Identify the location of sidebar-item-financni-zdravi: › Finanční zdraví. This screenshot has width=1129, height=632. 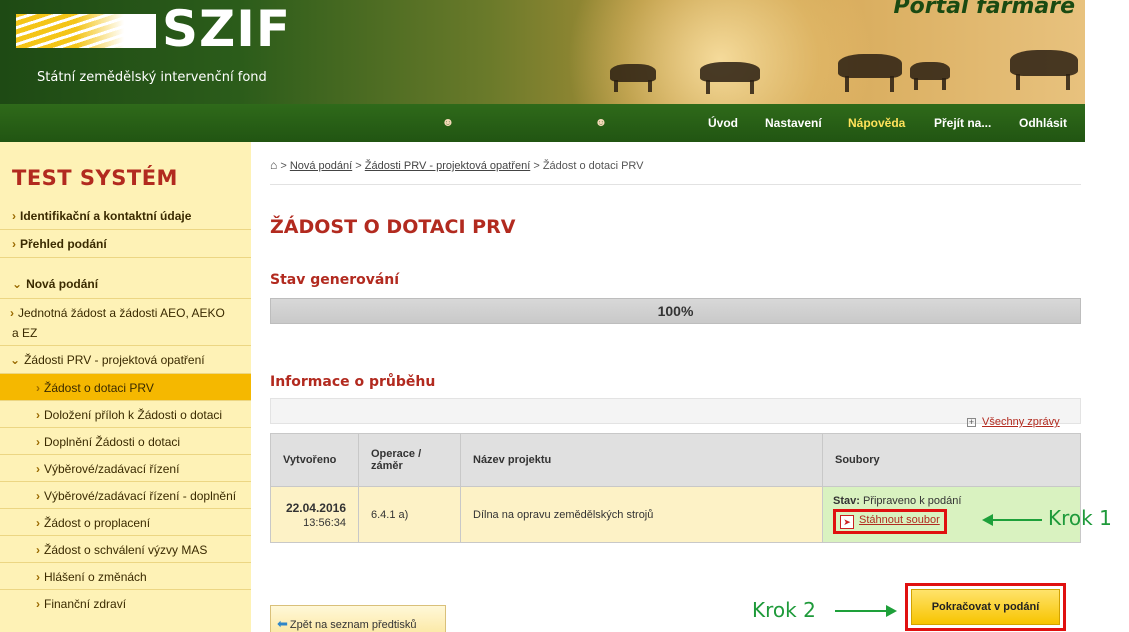
(125, 603).